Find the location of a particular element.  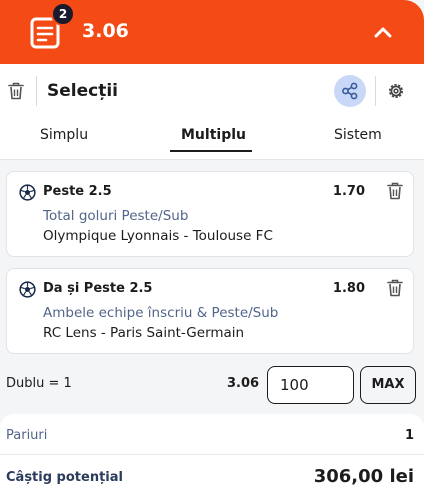

stake-row: Dublu = 1 3.06 MAX is located at coordinates (212, 385).